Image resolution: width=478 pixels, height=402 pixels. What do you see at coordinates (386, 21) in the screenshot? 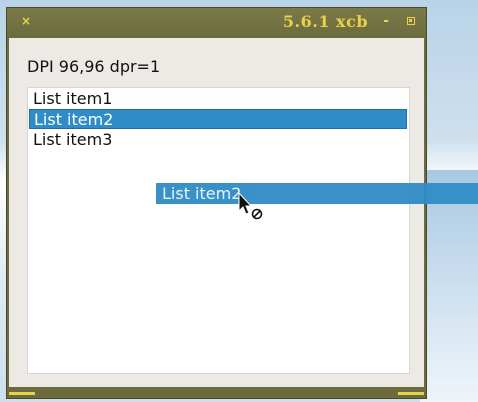
I see `minimize-button: -` at bounding box center [386, 21].